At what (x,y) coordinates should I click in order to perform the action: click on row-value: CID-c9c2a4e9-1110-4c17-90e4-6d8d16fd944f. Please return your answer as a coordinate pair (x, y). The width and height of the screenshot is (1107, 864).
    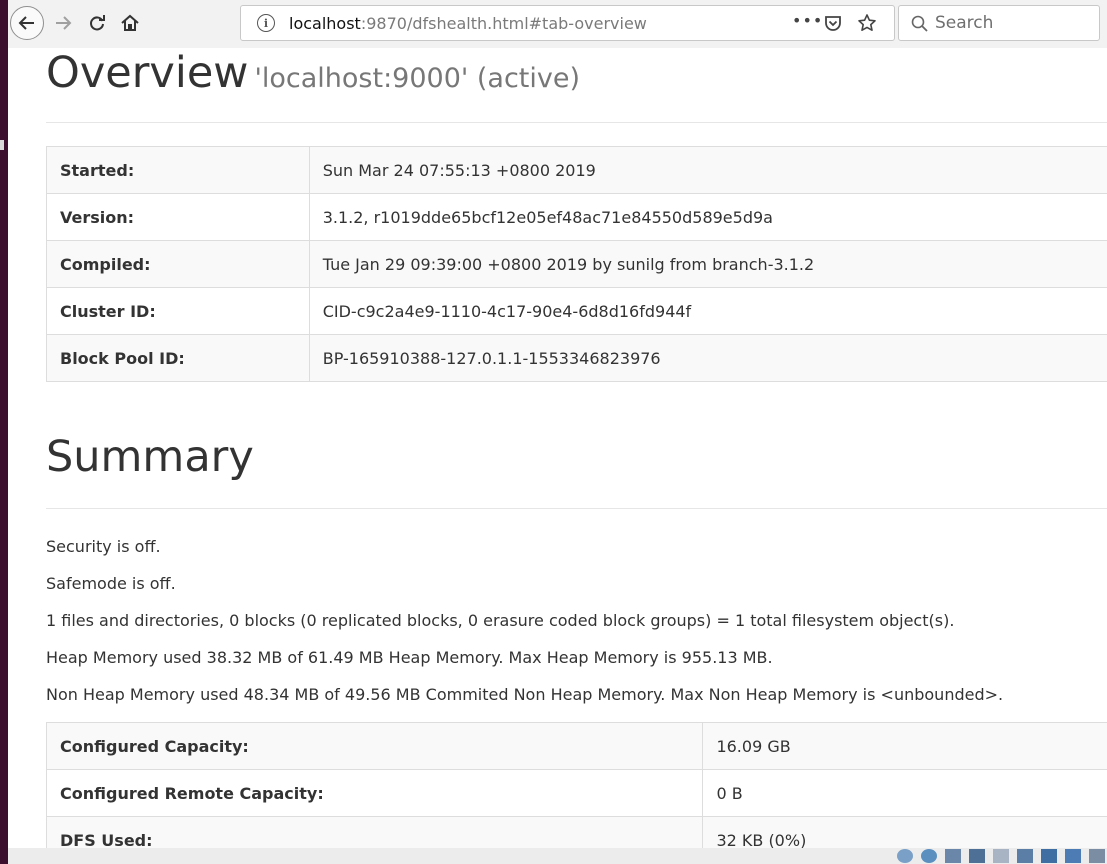
    Looking at the image, I should click on (707, 311).